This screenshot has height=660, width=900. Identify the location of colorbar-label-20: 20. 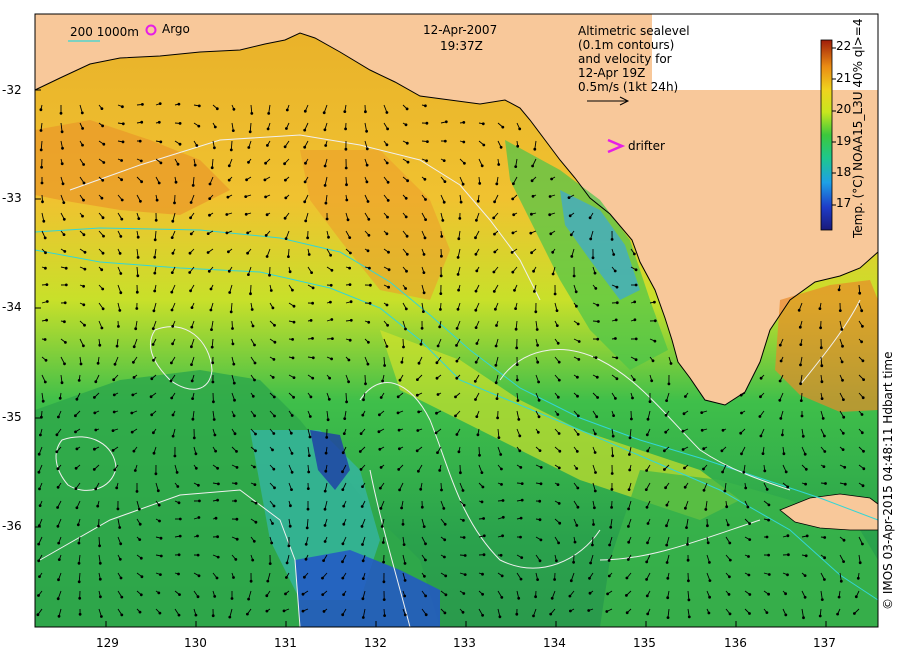
(844, 109).